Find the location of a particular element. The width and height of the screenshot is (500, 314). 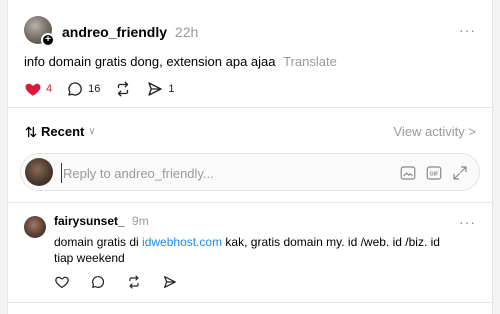

author-username: andreo_friendly is located at coordinates (114, 32).